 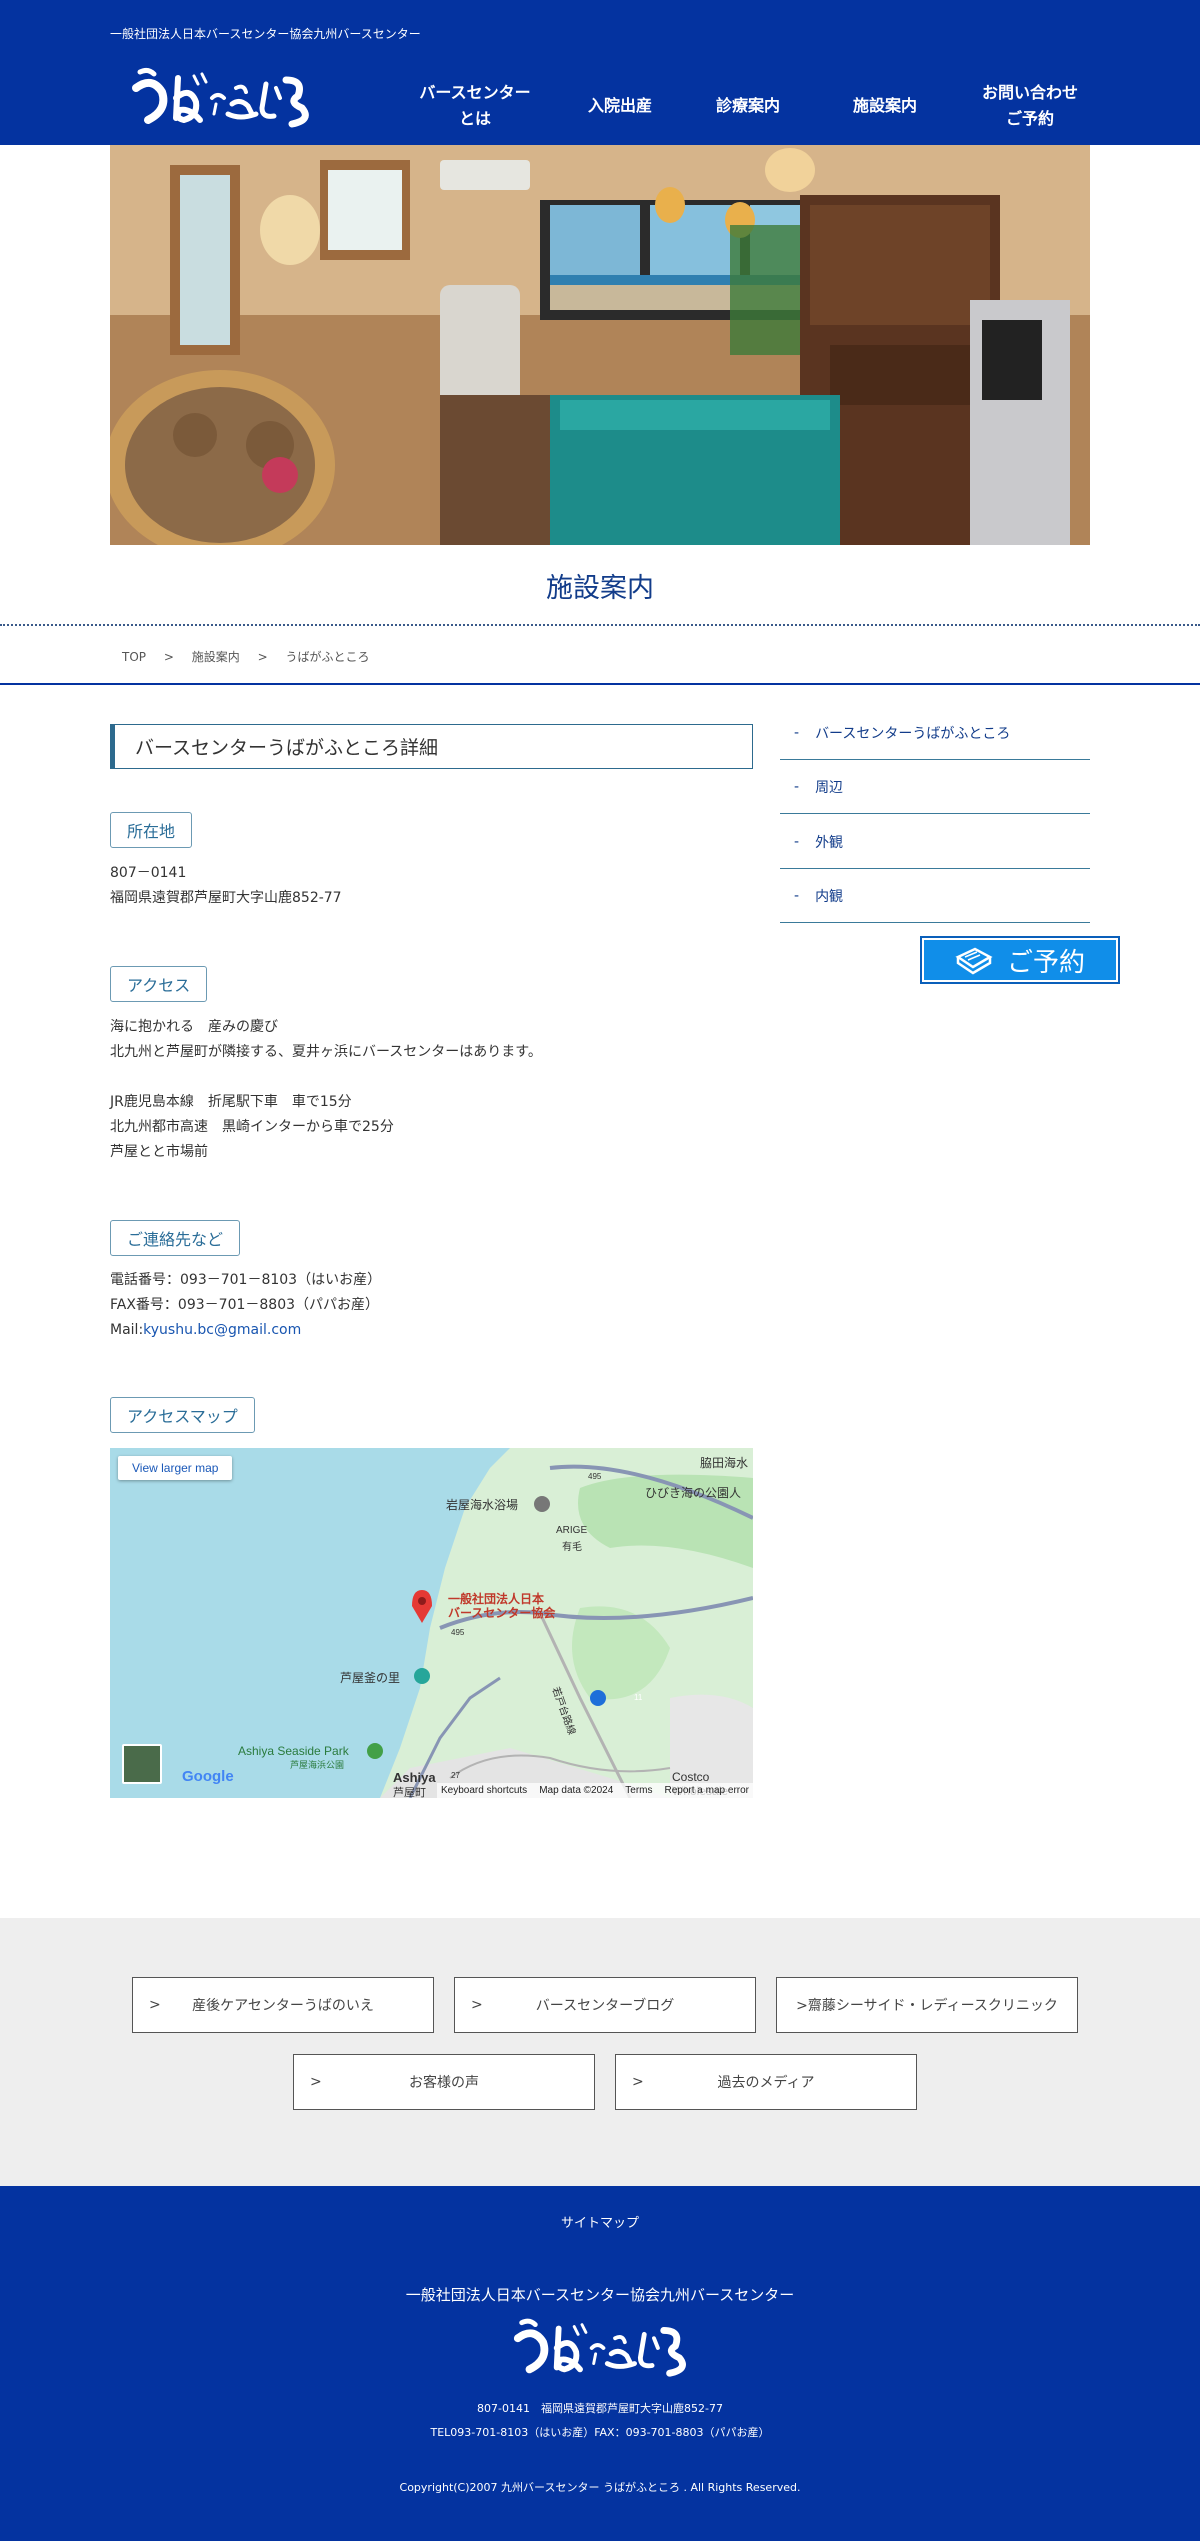 What do you see at coordinates (829, 787) in the screenshot?
I see `sidebar-item-label: 周辺` at bounding box center [829, 787].